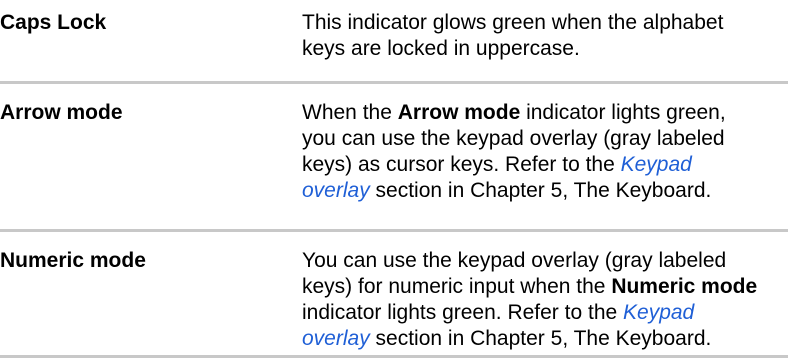 The image size is (788, 360). Describe the element at coordinates (461, 164) in the screenshot. I see `description-text: keys) as cursor keys. Refer to the` at that location.